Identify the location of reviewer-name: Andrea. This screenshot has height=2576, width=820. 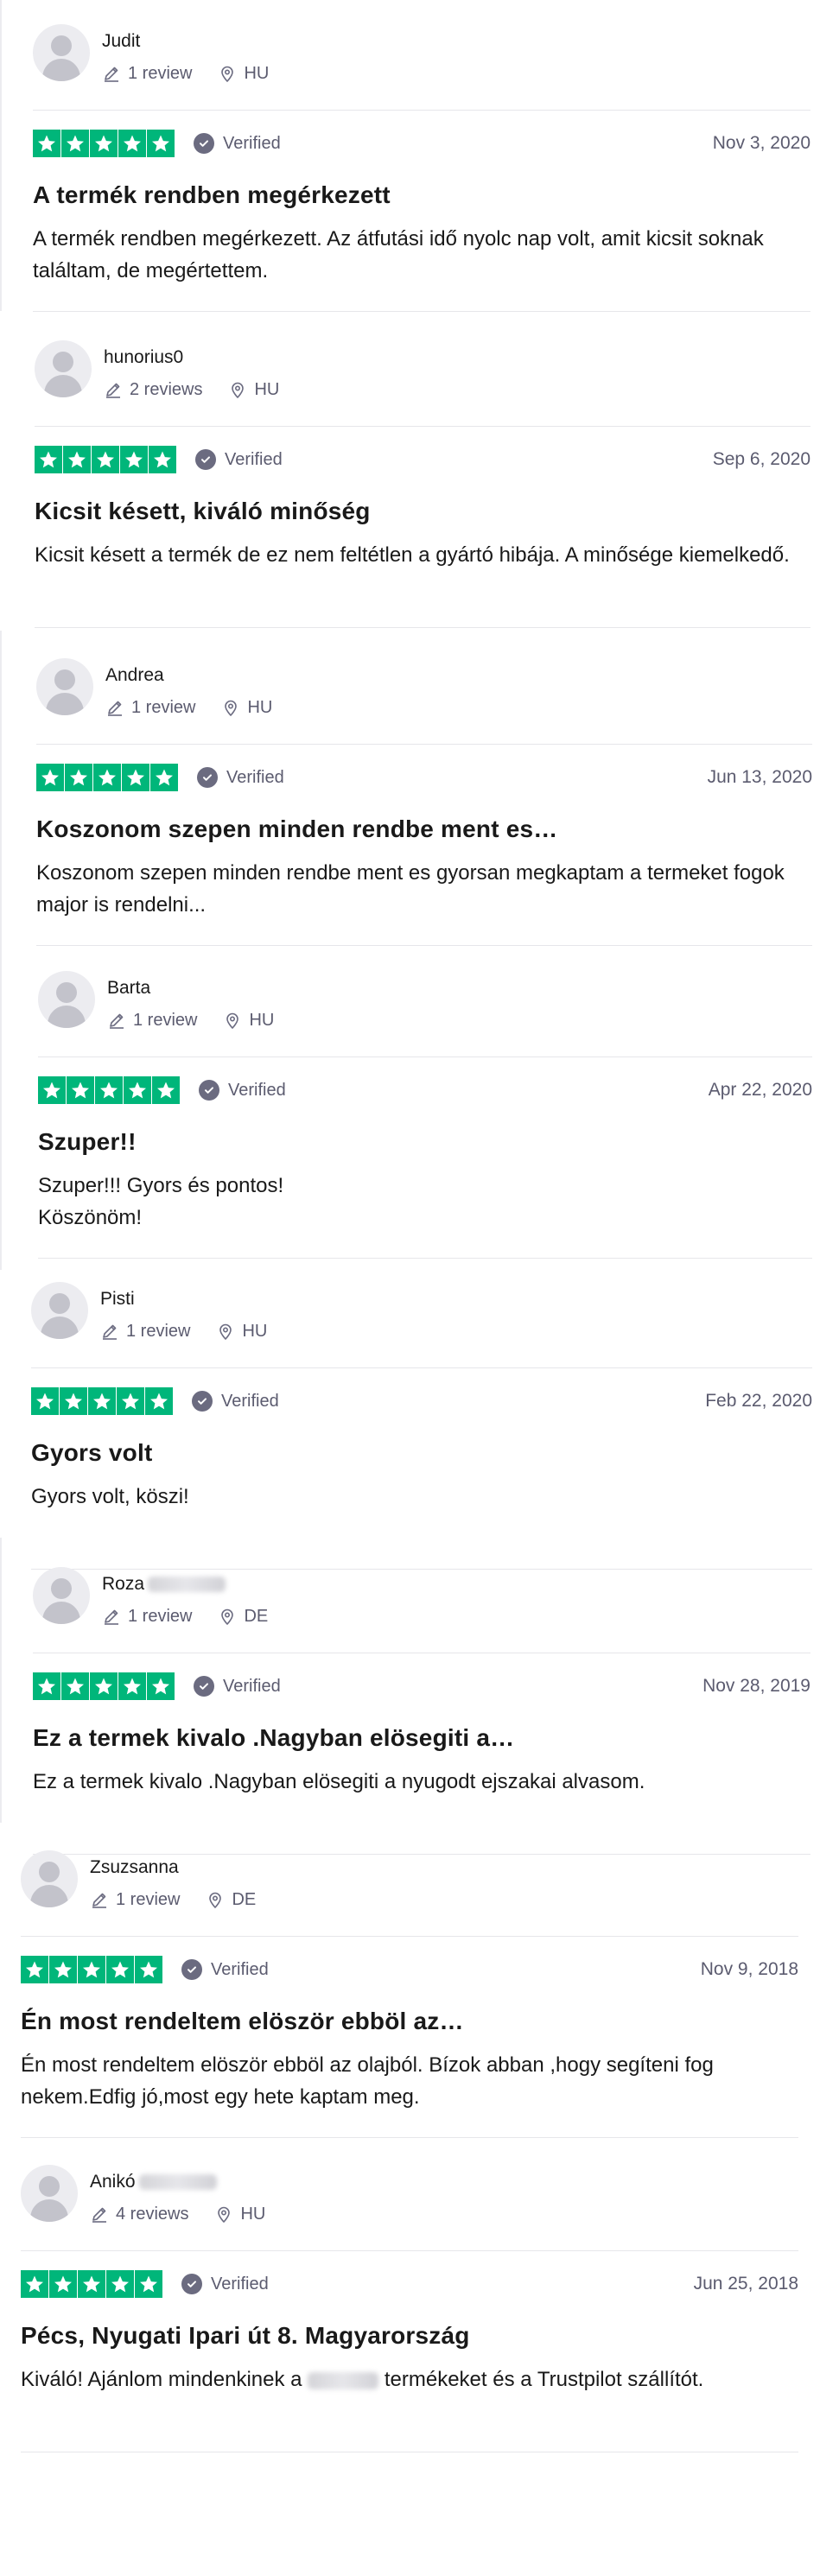
(134, 675).